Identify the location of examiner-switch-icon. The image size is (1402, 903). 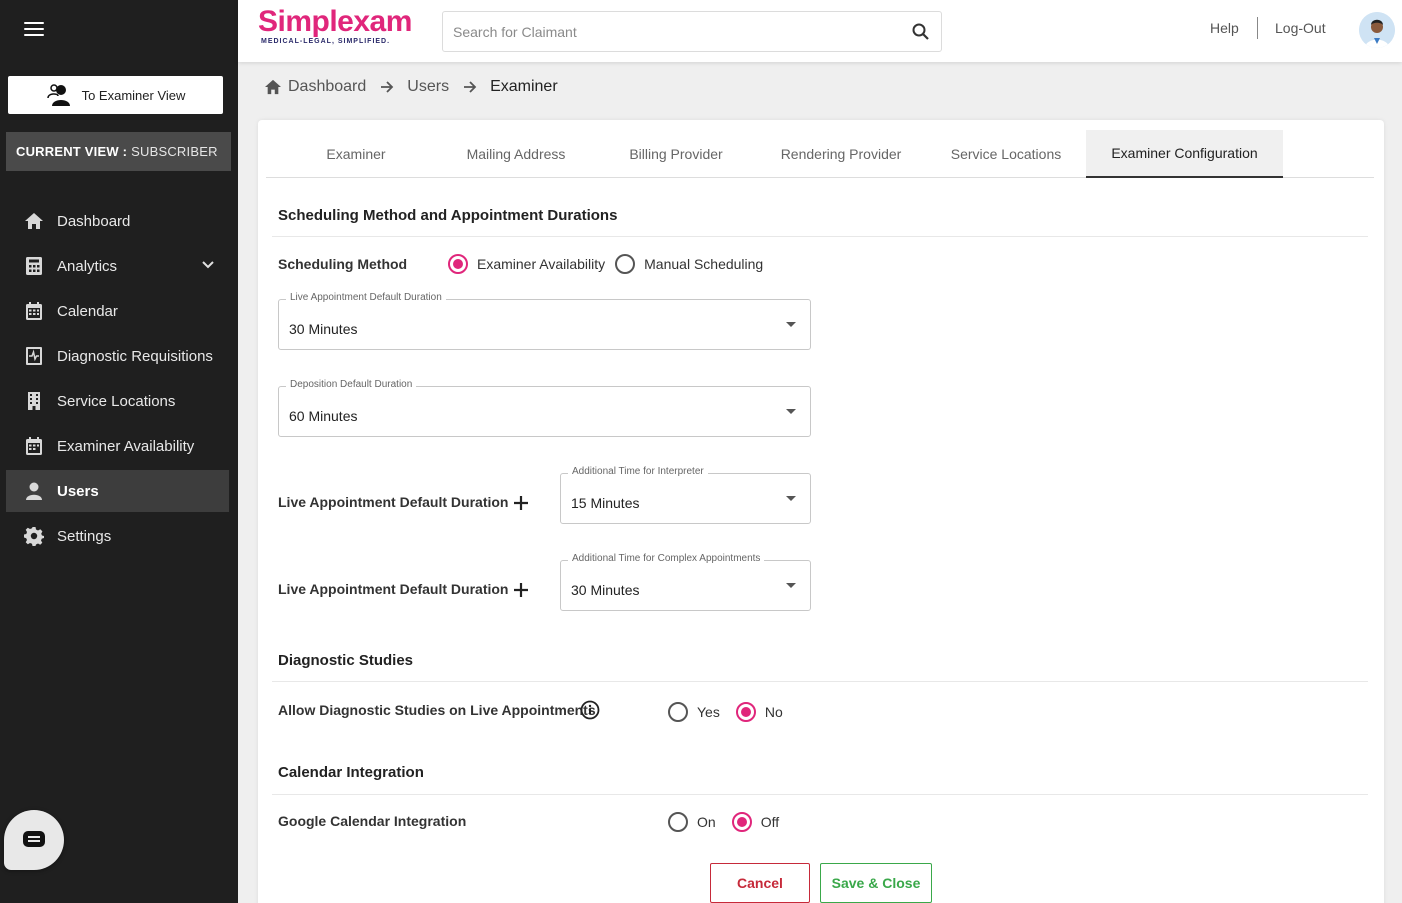
(58, 95).